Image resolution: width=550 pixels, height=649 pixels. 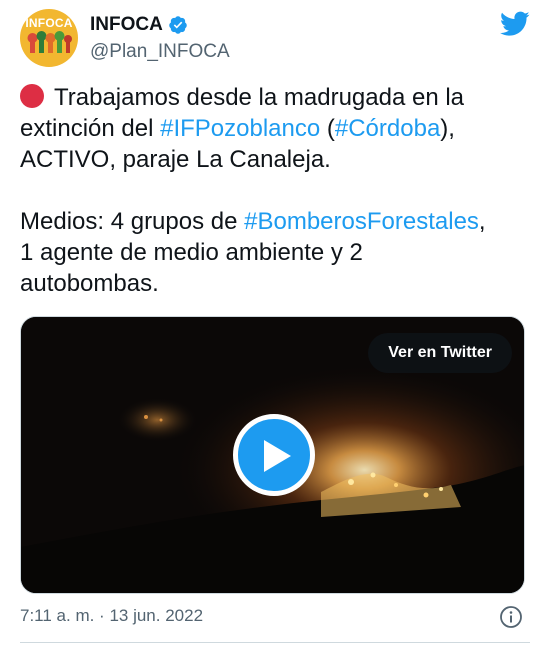 I want to click on view-on-twitter-button: Ver en Twitter, so click(x=440, y=353).